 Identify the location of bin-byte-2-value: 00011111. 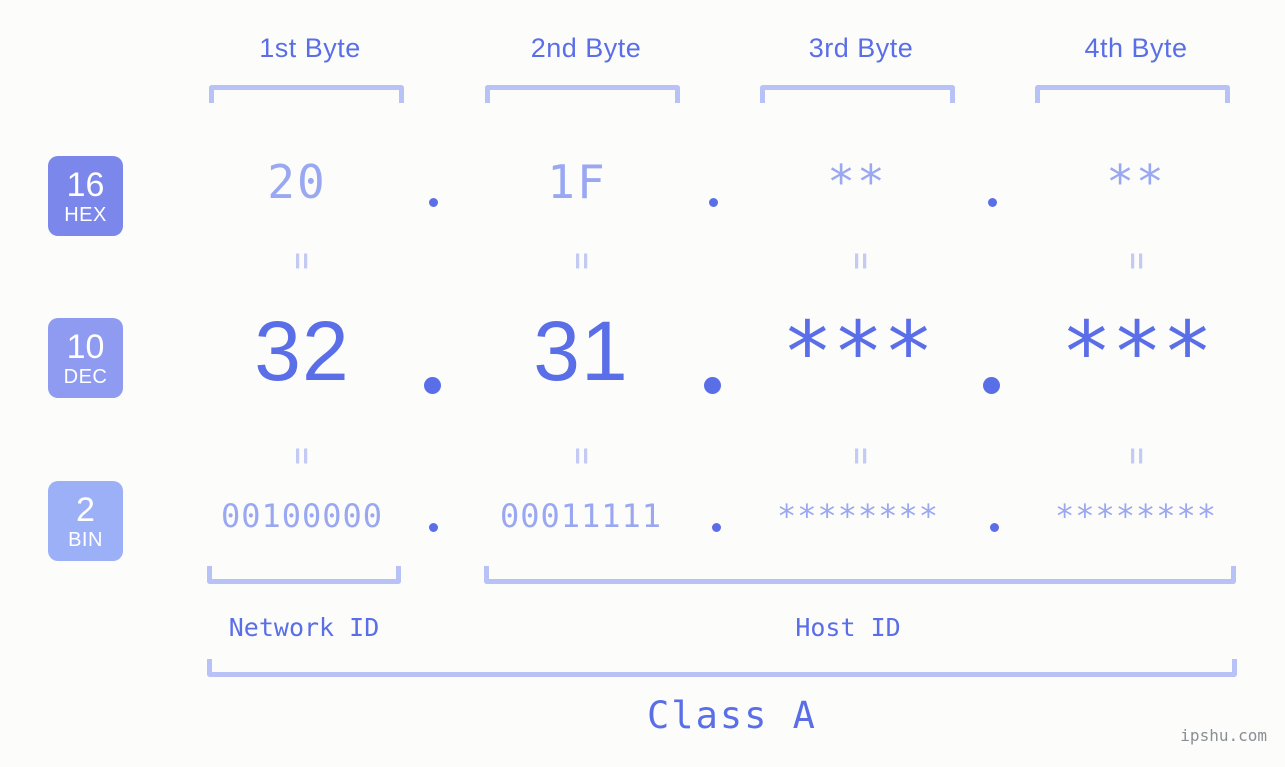
(581, 516).